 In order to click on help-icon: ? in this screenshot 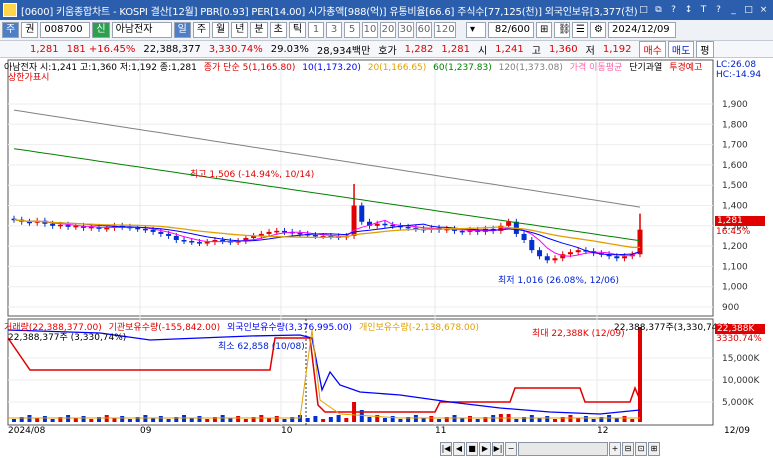, I will do `click(673, 10)`.